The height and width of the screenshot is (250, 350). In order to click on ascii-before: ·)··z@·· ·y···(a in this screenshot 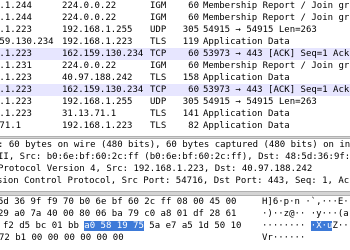, I will do `click(305, 214)`.